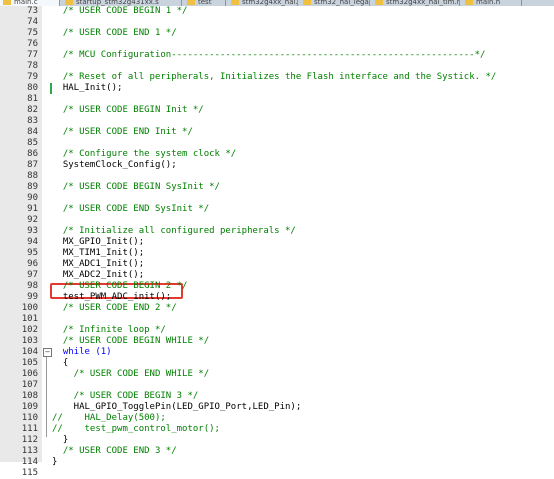 The width and height of the screenshot is (554, 479). I want to click on line-number: 106, so click(29, 374).